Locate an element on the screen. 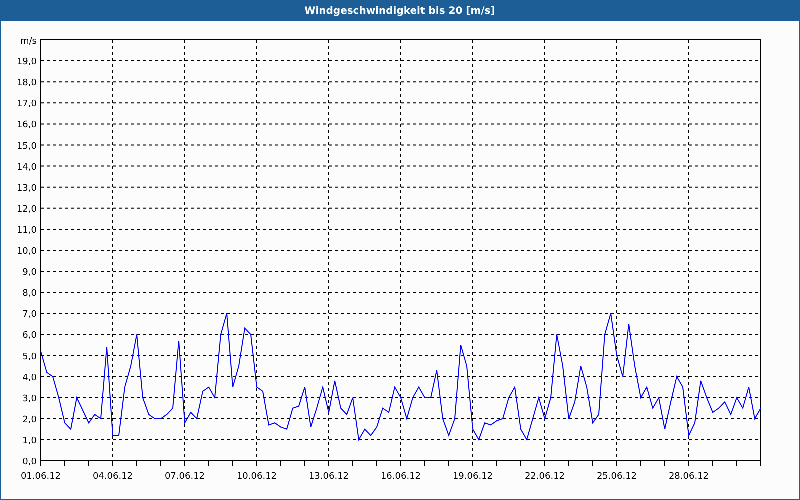 The image size is (800, 500). axis-tick-label: 12,0 is located at coordinates (26, 209).